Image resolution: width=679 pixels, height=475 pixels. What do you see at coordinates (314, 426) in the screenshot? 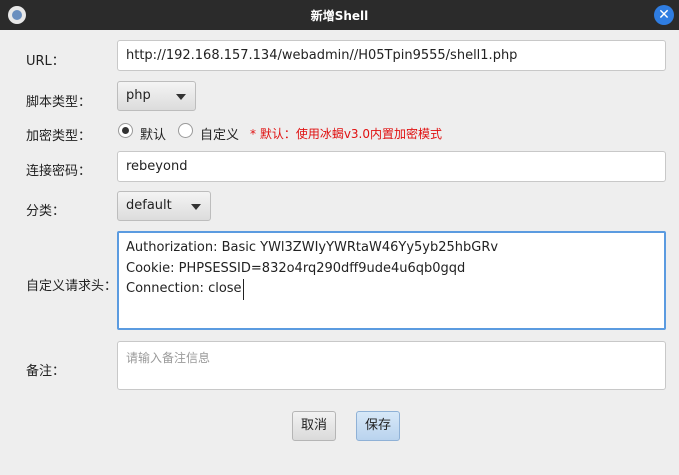
I see `cancel-button: 取消` at bounding box center [314, 426].